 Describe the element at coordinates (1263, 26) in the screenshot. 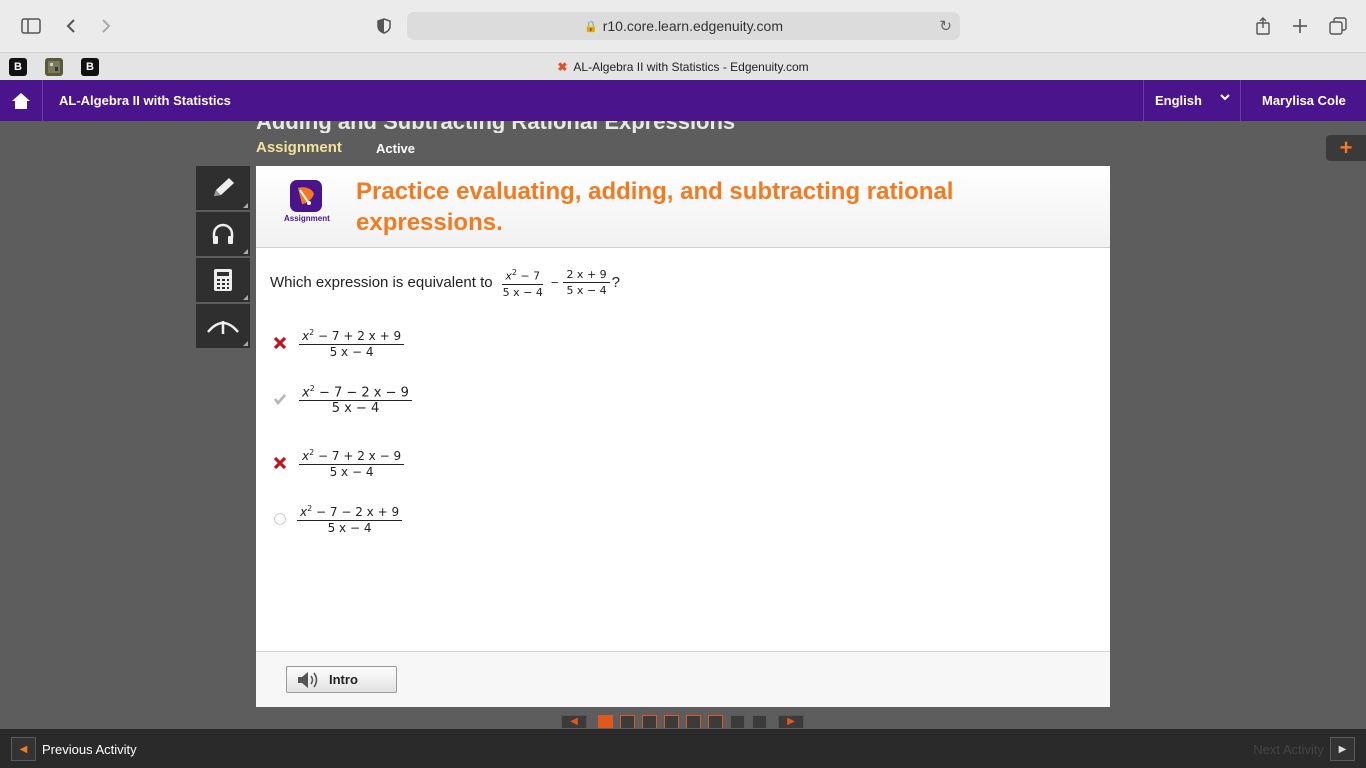

I see `share-icon` at that location.